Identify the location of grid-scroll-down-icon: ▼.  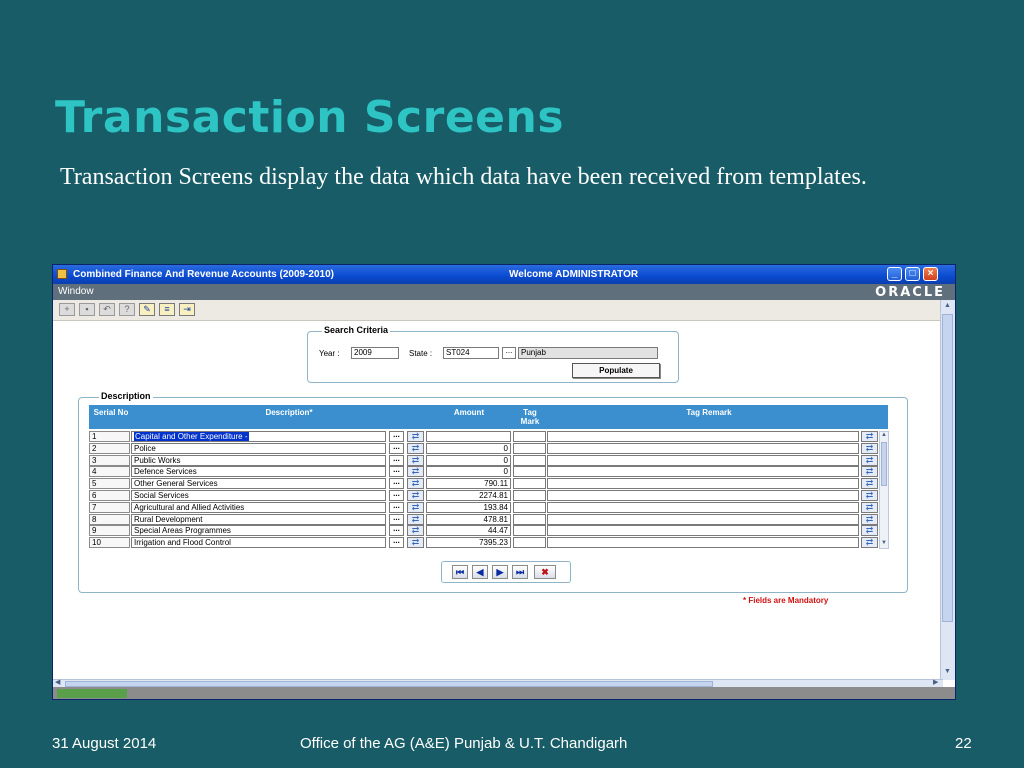
(884, 543).